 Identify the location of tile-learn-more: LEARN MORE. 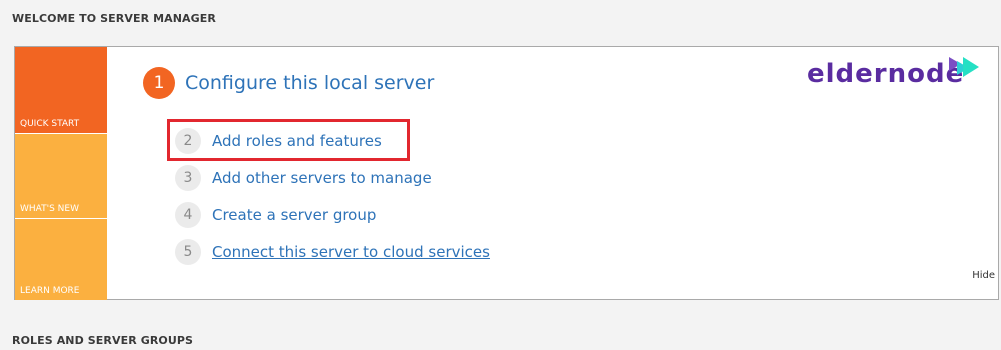
(61, 259).